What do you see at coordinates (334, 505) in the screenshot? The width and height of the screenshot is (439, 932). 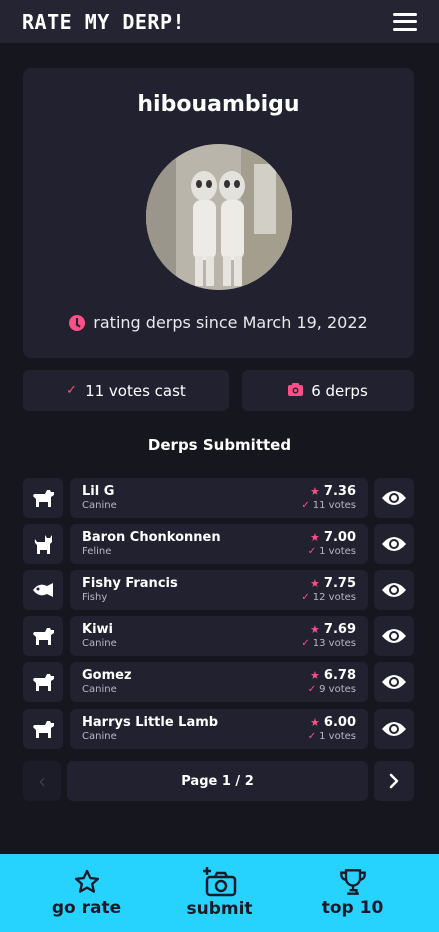 I see `derp-votes-value: 11 votes` at bounding box center [334, 505].